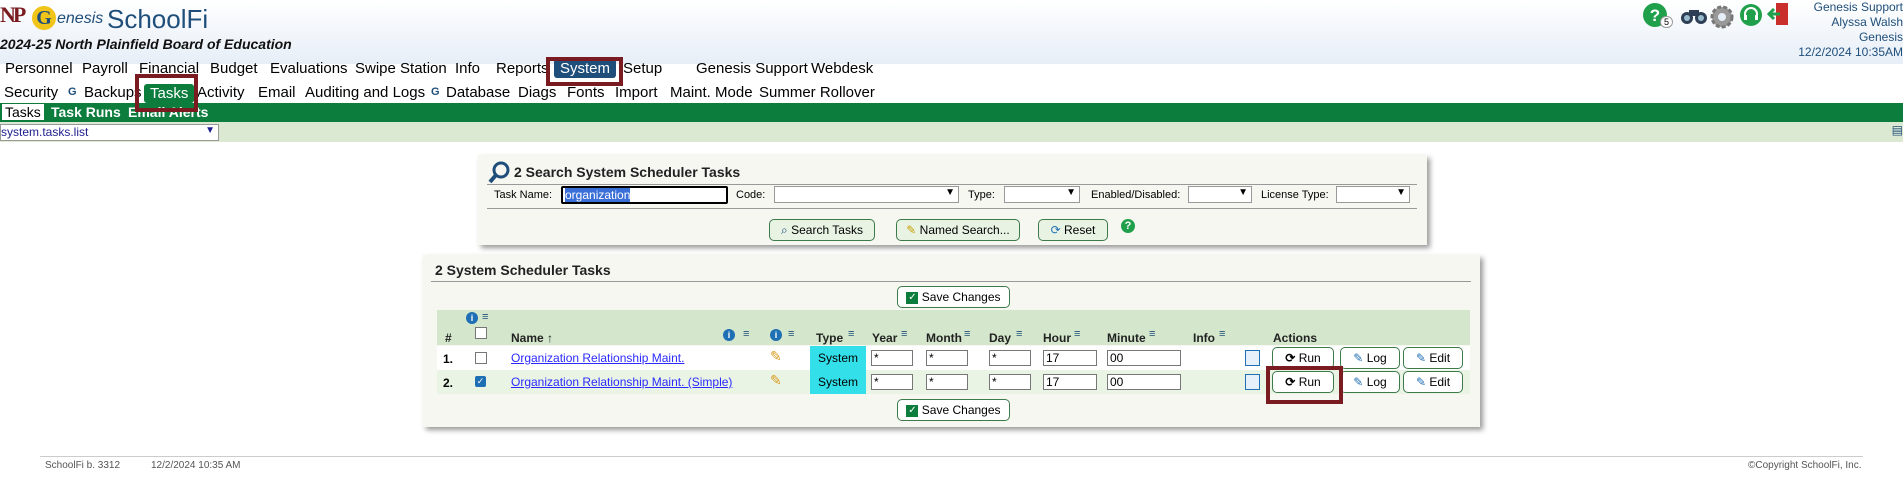 The height and width of the screenshot is (488, 1903). What do you see at coordinates (537, 92) in the screenshot?
I see `submenu-diags: Diags` at bounding box center [537, 92].